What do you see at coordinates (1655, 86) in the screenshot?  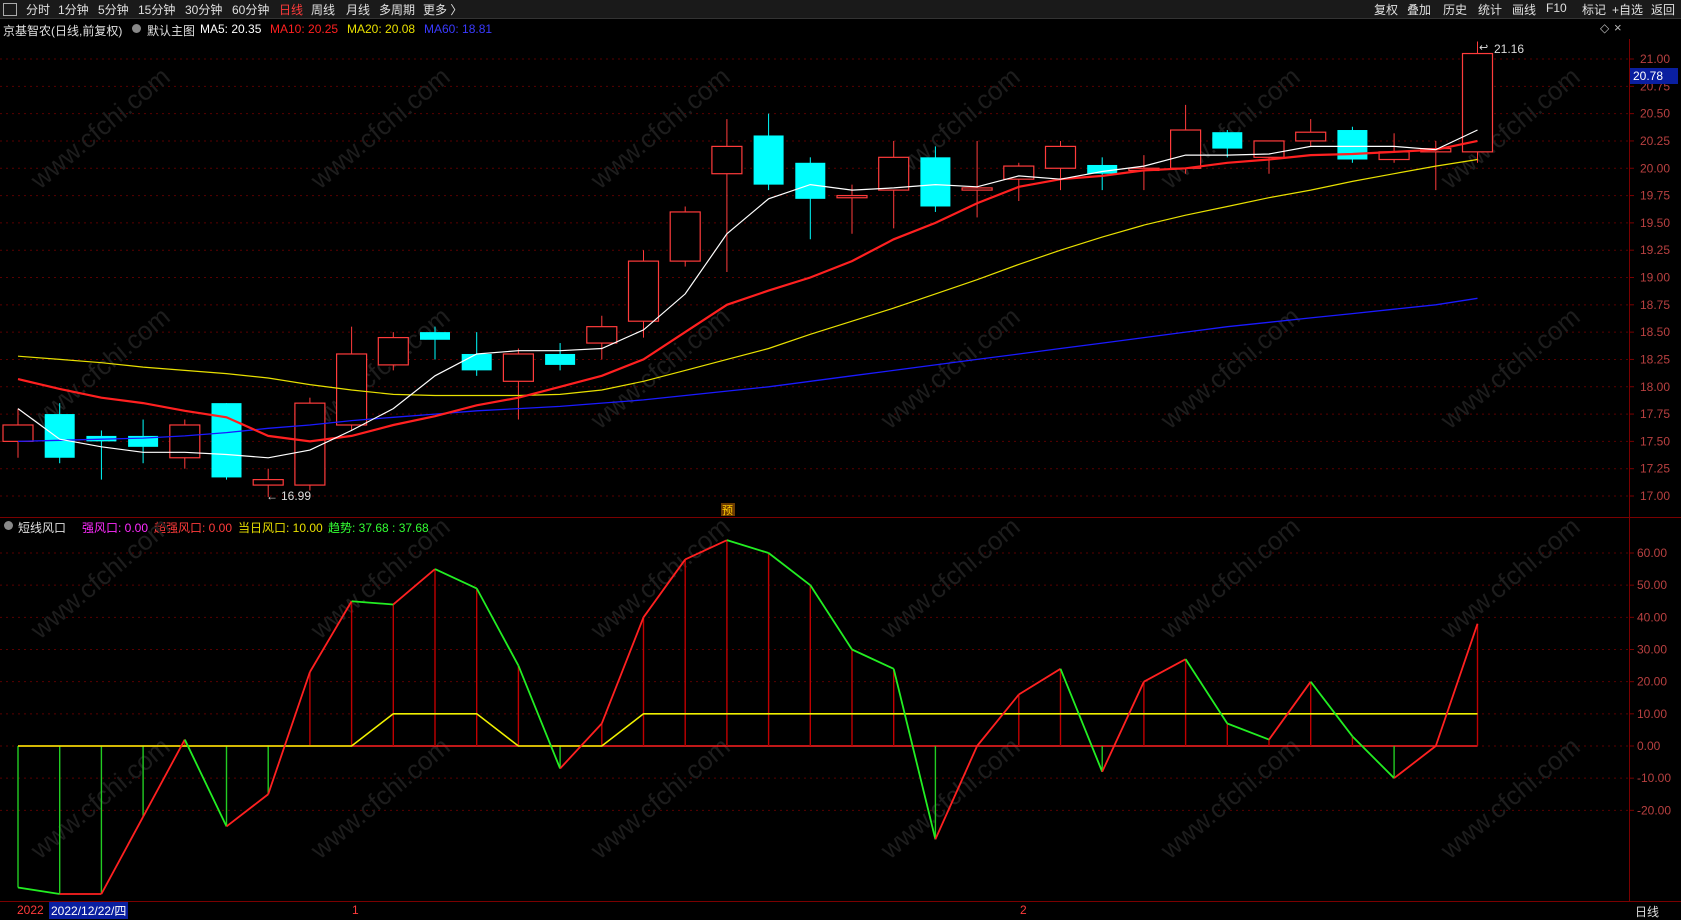 I see `price-tick-label: 20.75` at bounding box center [1655, 86].